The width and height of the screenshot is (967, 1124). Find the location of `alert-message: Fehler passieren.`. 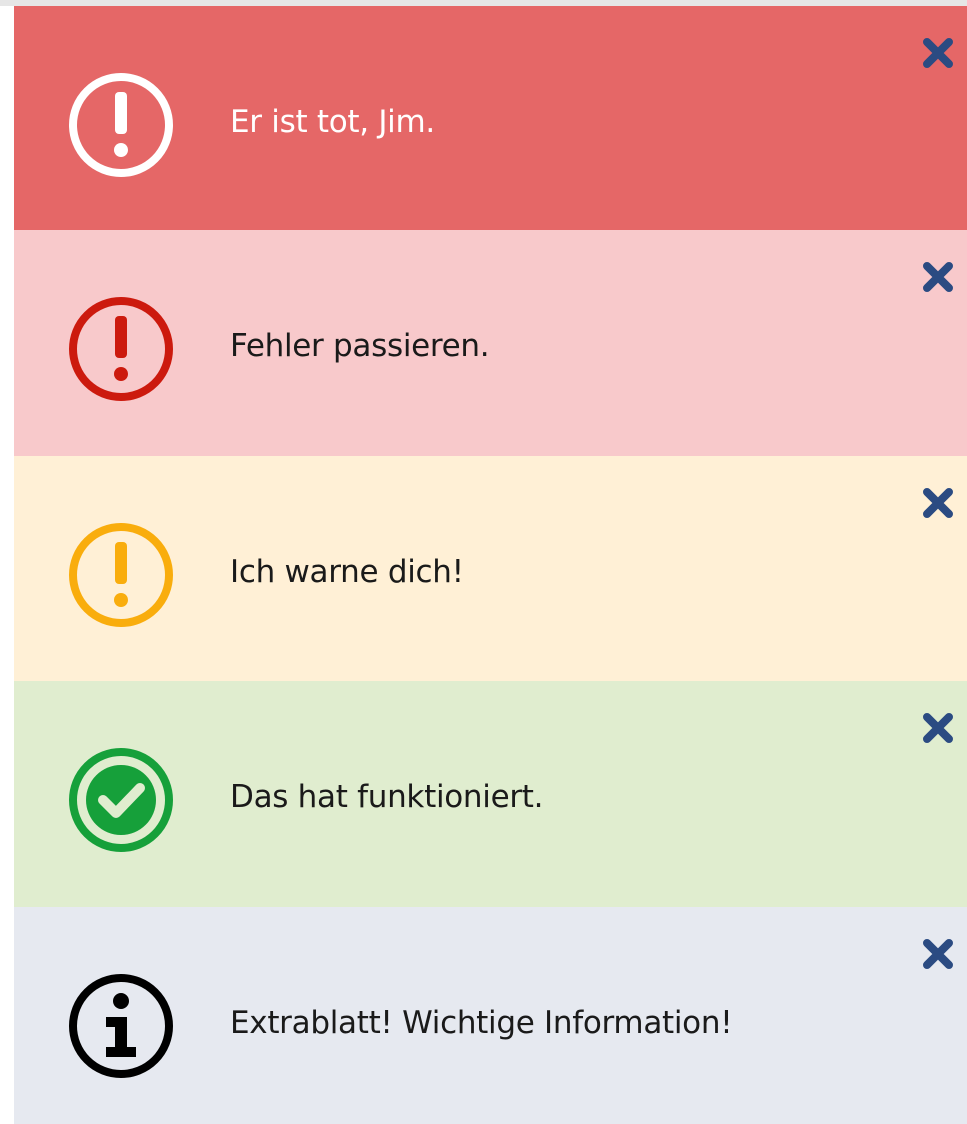

alert-message: Fehler passieren. is located at coordinates (360, 346).